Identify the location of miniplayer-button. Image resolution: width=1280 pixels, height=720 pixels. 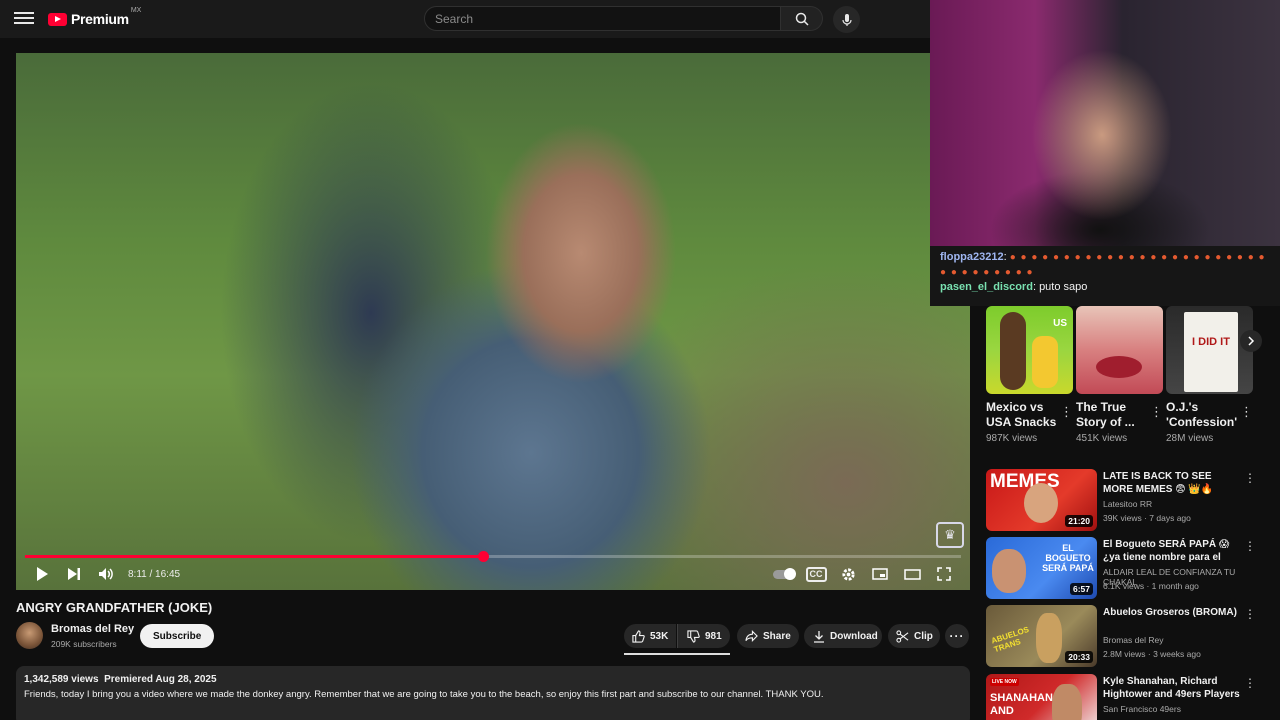
(880, 574).